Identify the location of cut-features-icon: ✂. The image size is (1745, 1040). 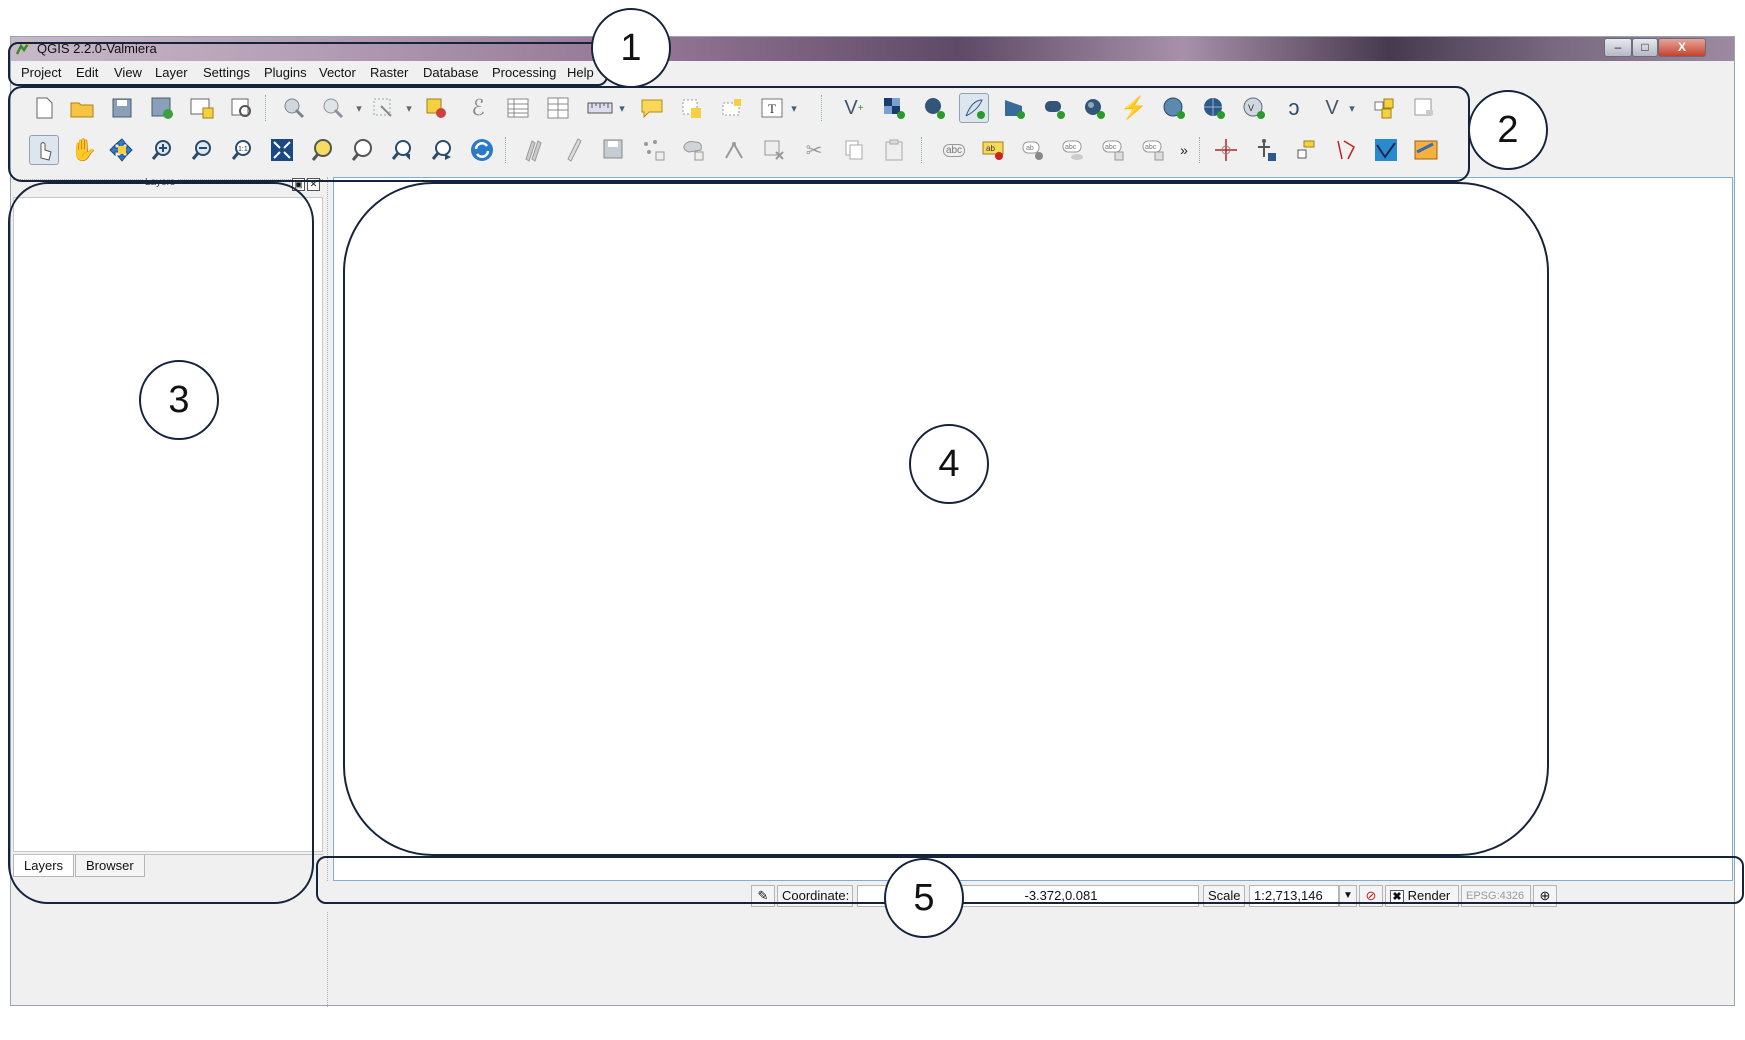
(814, 150).